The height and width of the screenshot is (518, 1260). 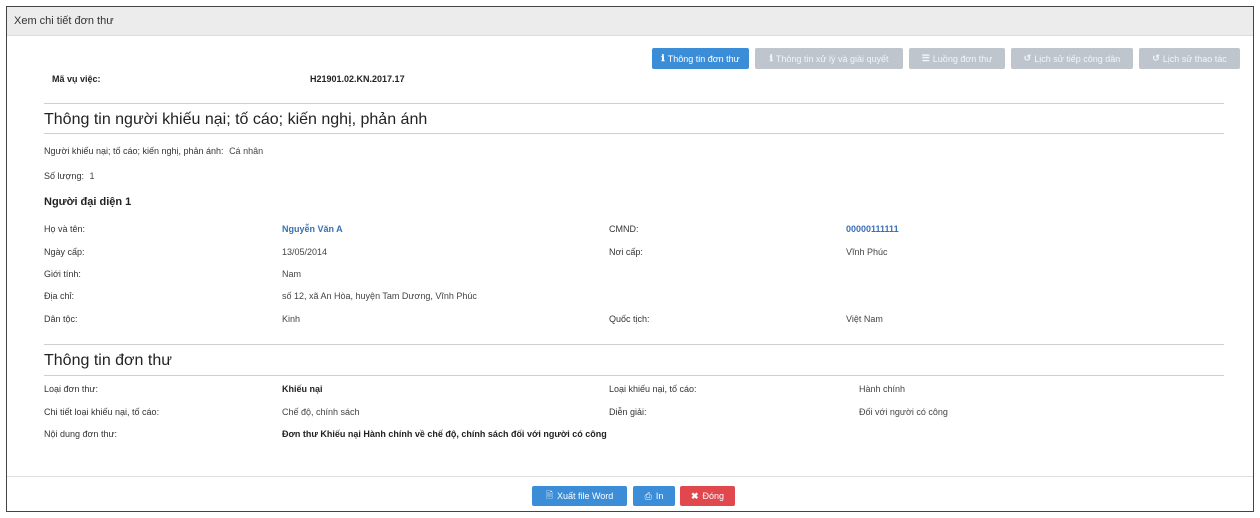 I want to click on tab-petition-flow: ☰ Luồng đơn thư, so click(x=957, y=58).